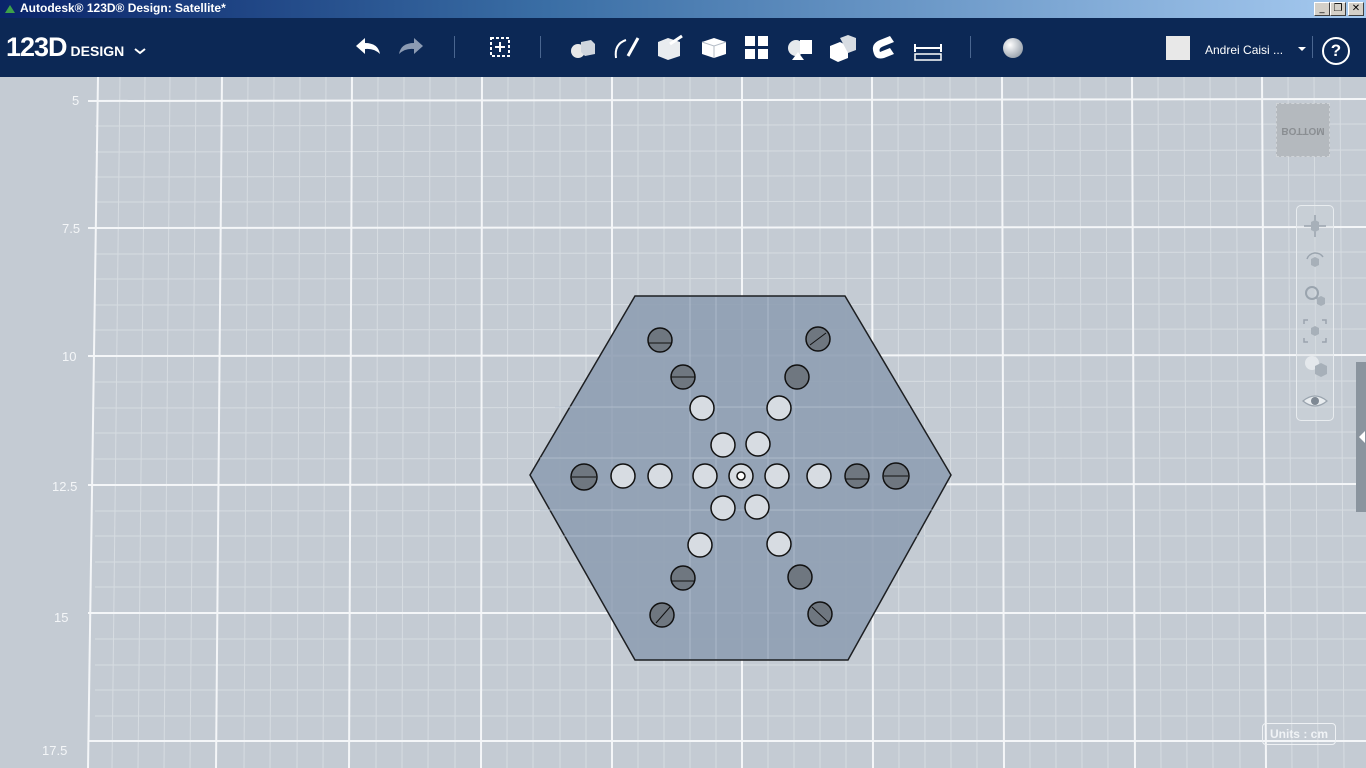 This screenshot has width=1366, height=768. Describe the element at coordinates (1336, 51) in the screenshot. I see `help-button: ?` at that location.